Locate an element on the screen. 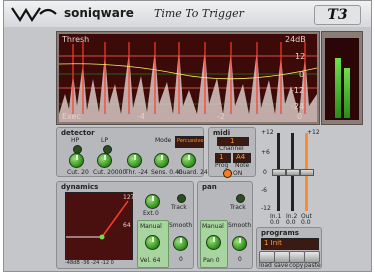 The image size is (375, 272). mode-label: Mode is located at coordinates (163, 140).